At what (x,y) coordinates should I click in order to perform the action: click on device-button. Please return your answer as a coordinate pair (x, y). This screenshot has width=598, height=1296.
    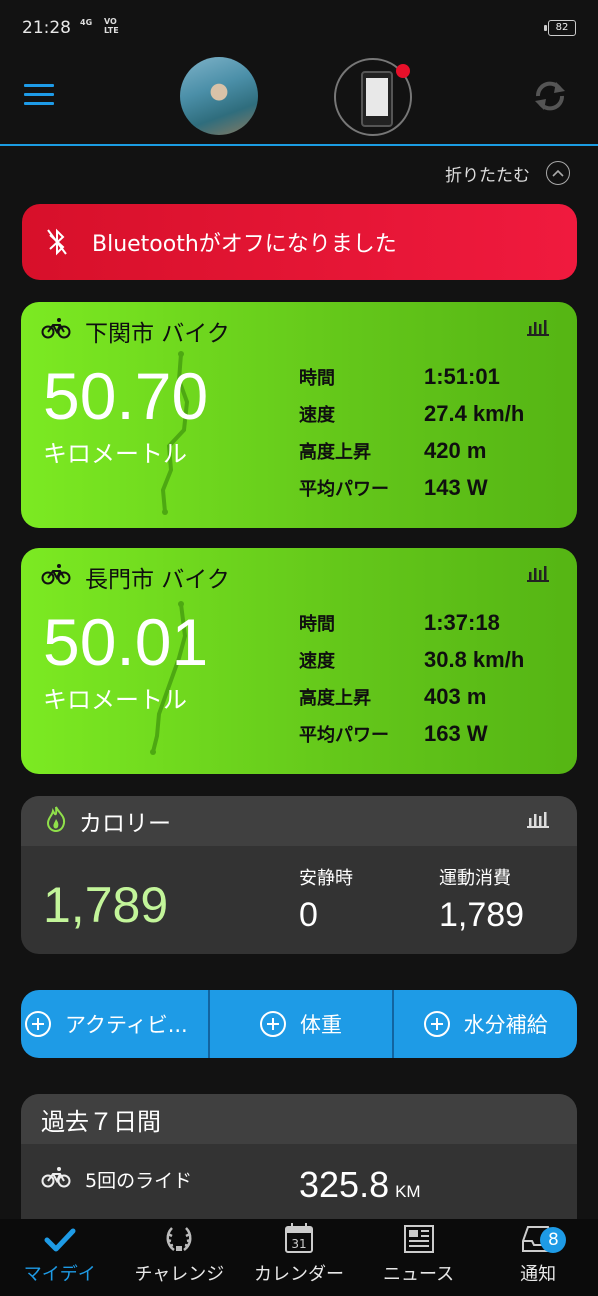
    Looking at the image, I should click on (373, 97).